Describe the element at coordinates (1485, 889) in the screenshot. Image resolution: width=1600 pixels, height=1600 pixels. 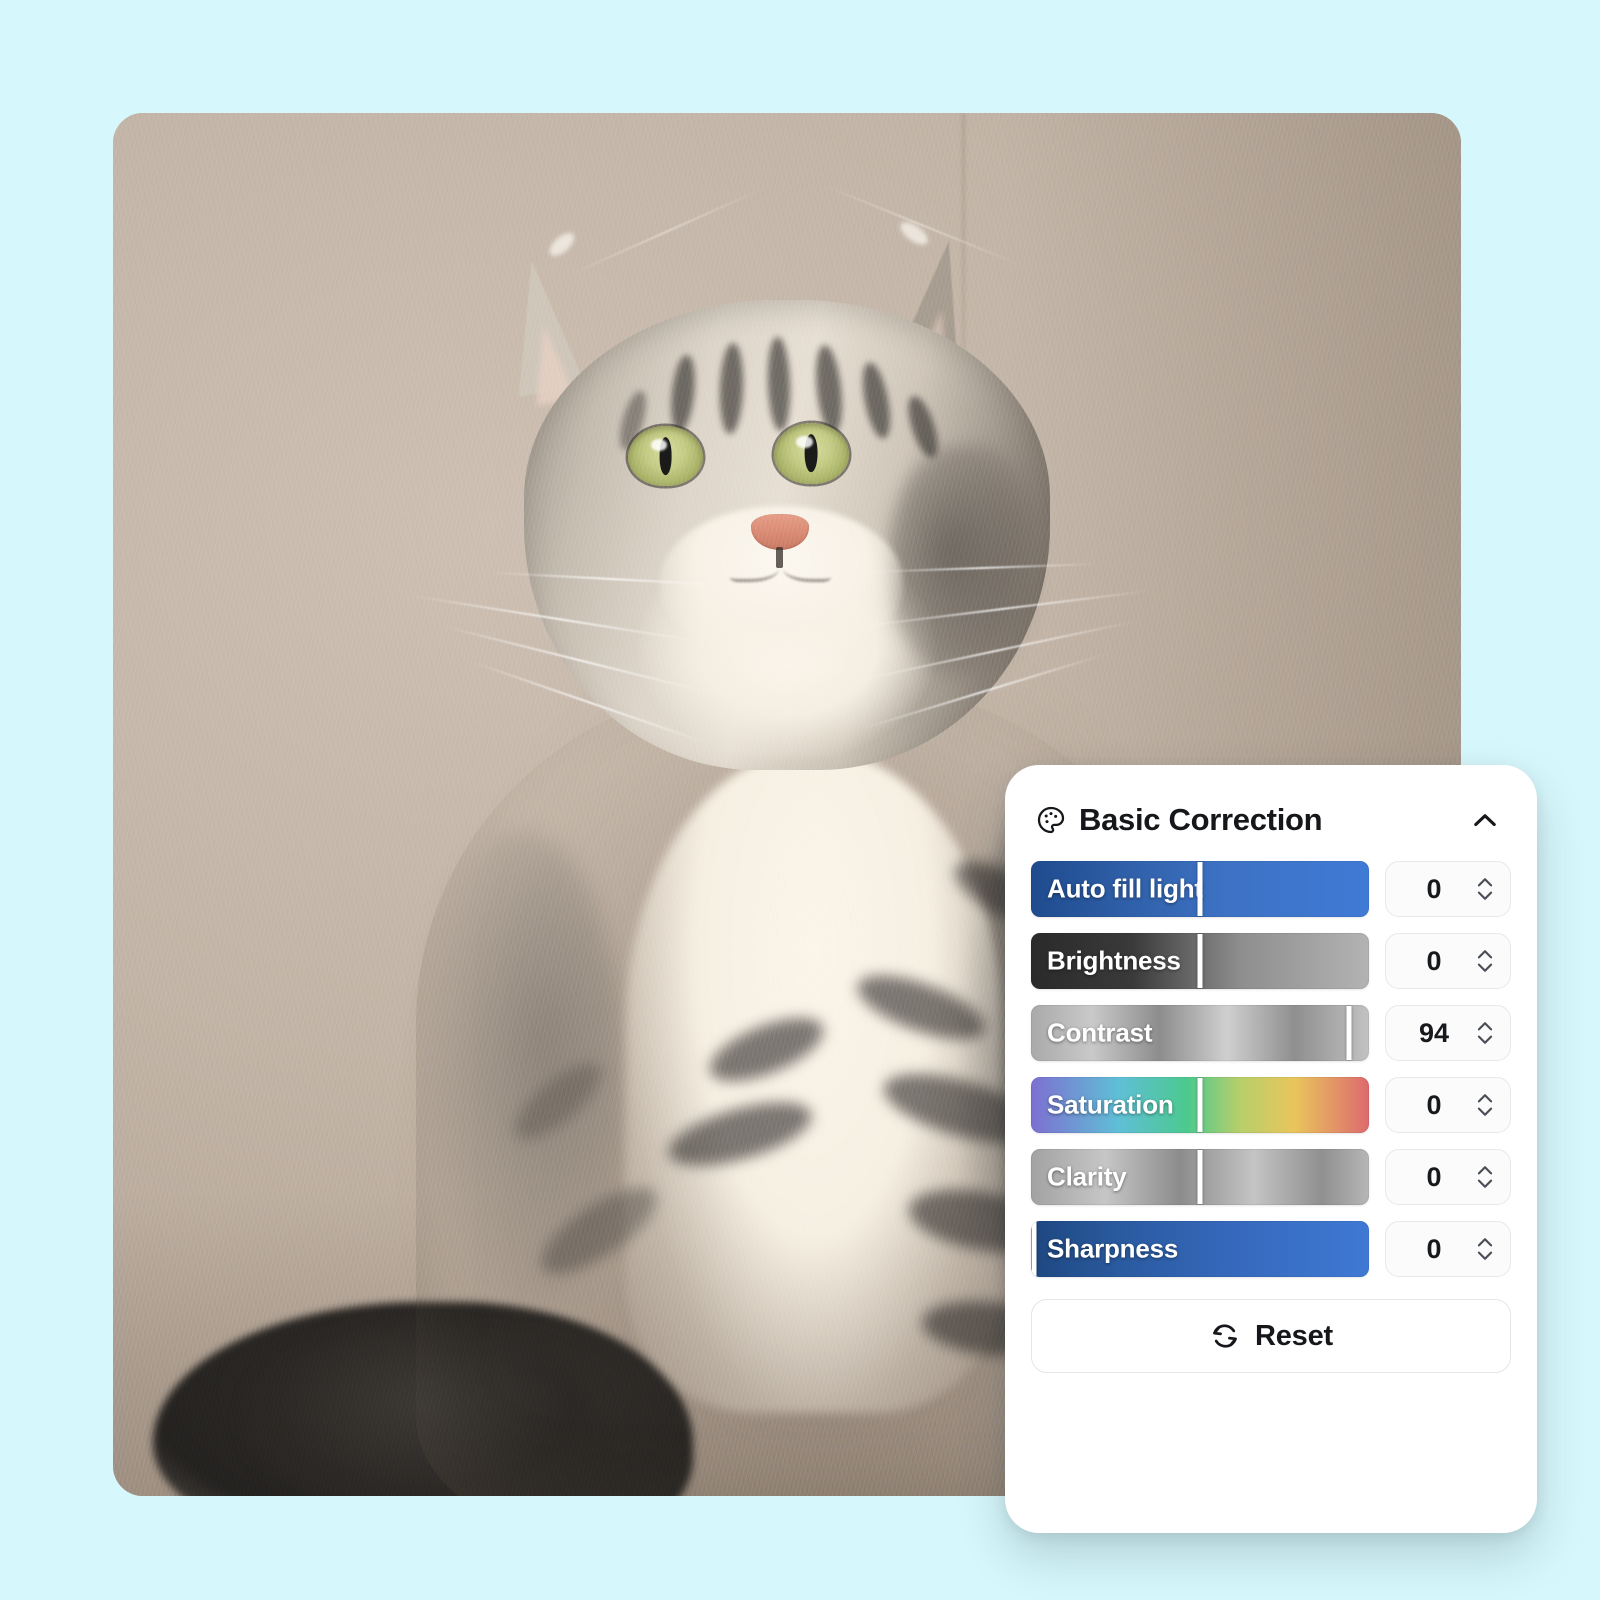
I see `stepper-auto-fill-light` at that location.